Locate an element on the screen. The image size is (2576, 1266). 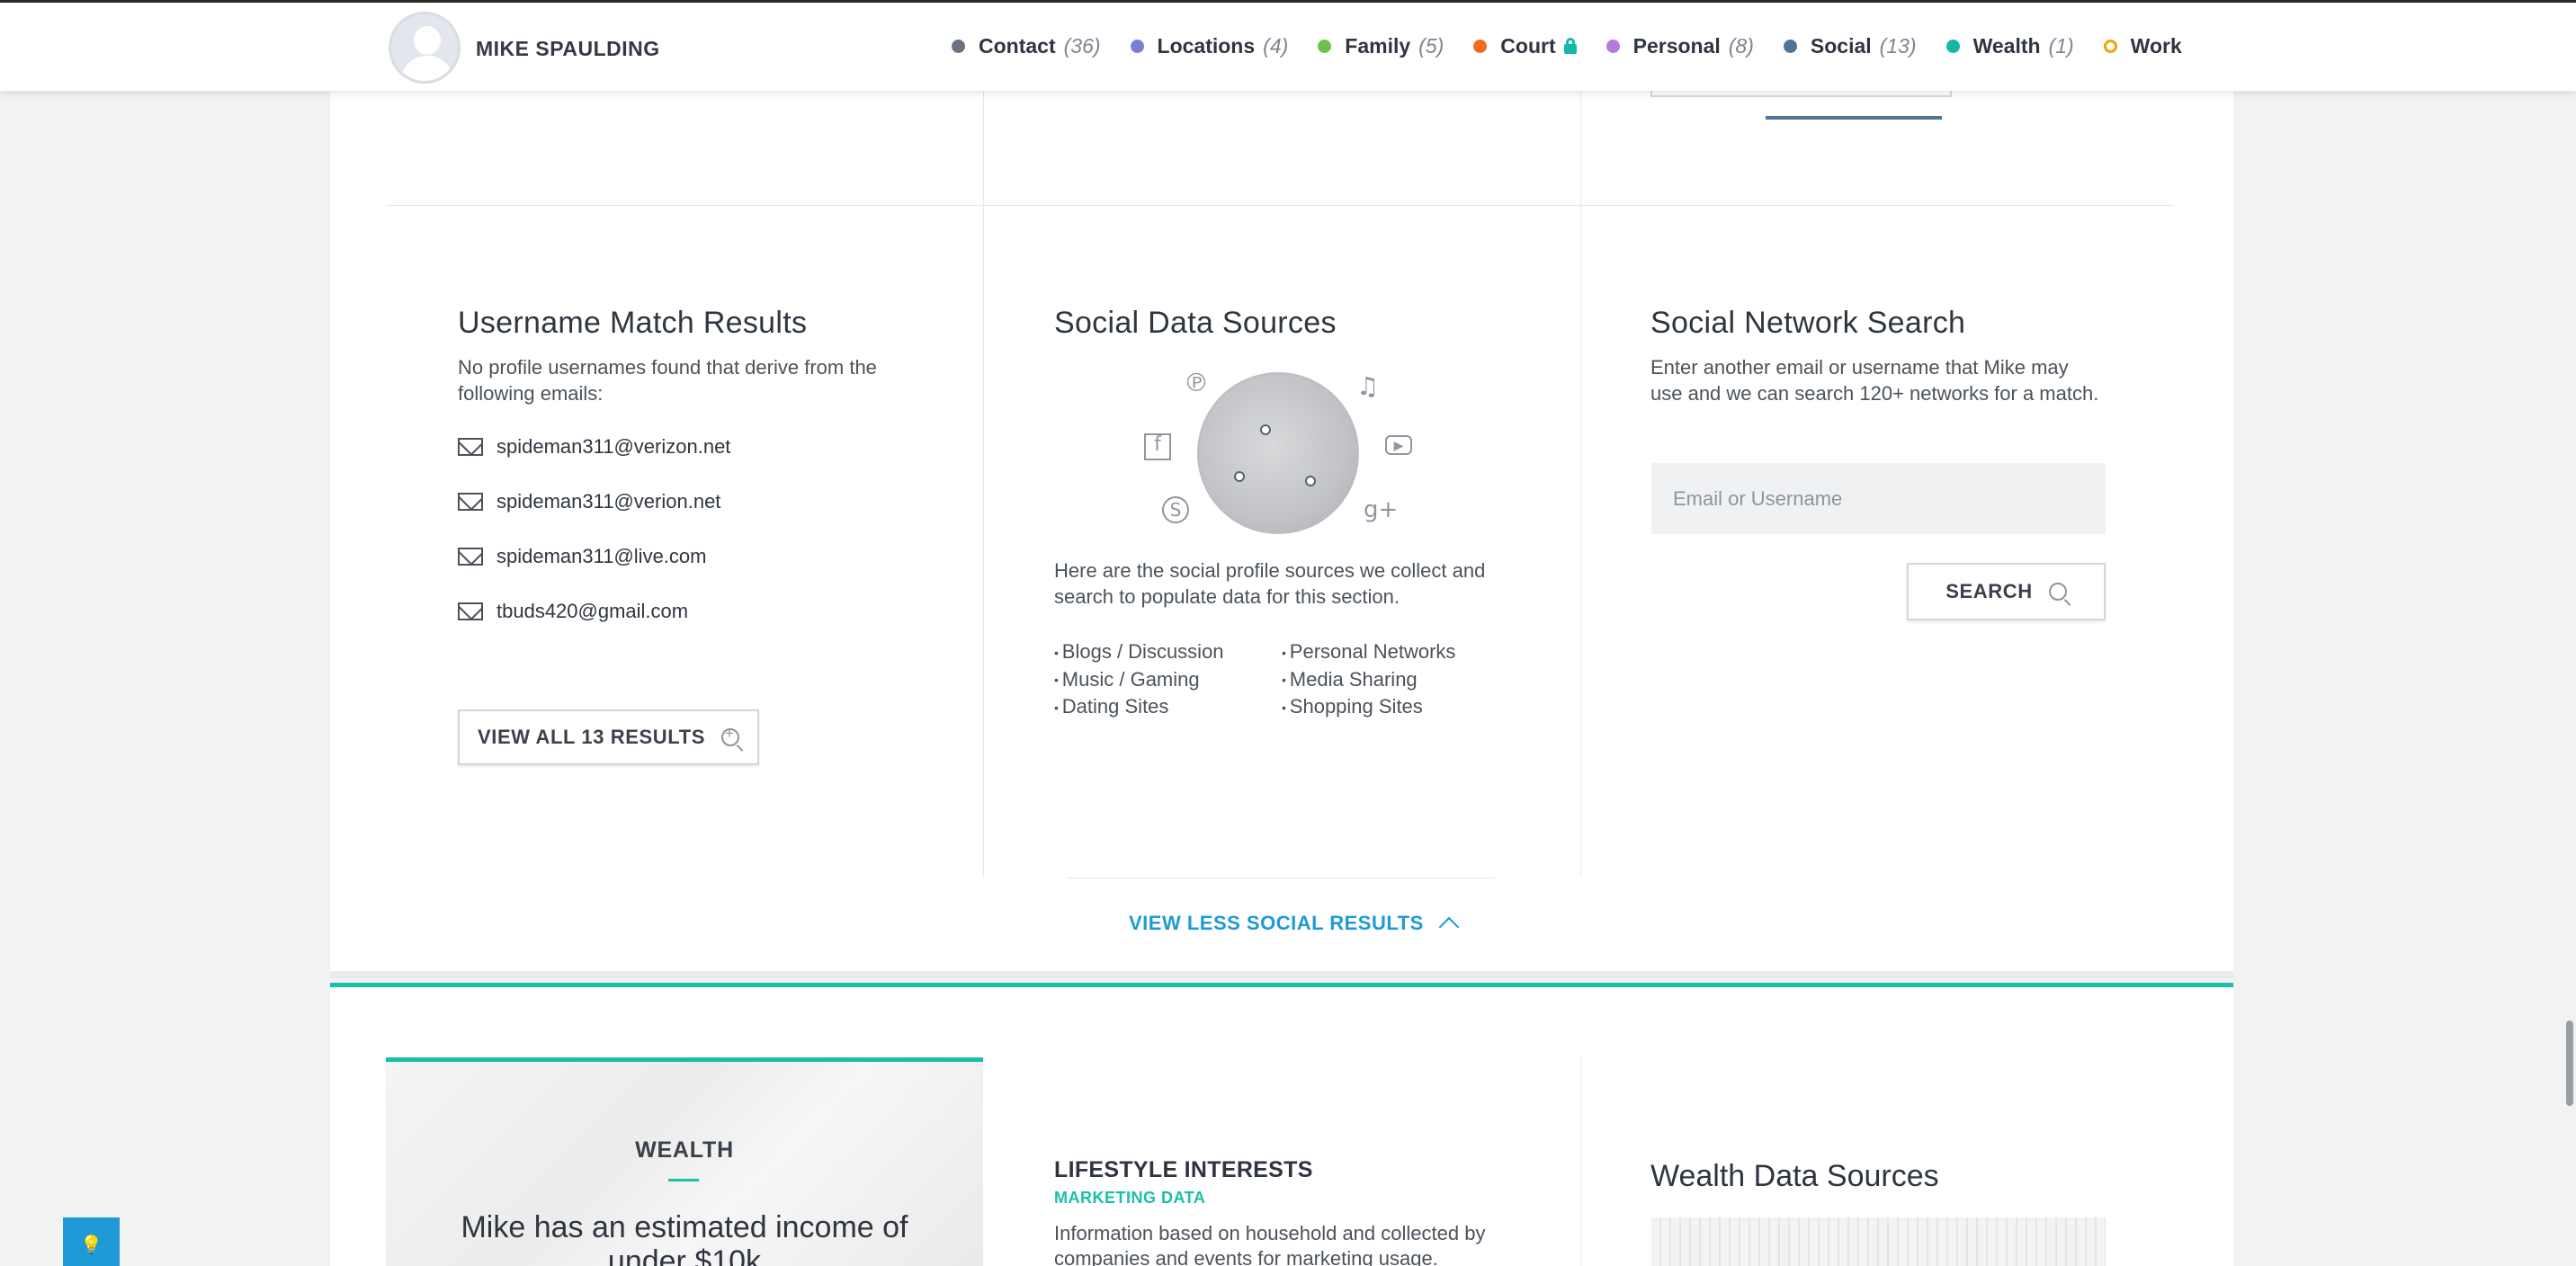
scrollbar-thumb is located at coordinates (2569, 1063).